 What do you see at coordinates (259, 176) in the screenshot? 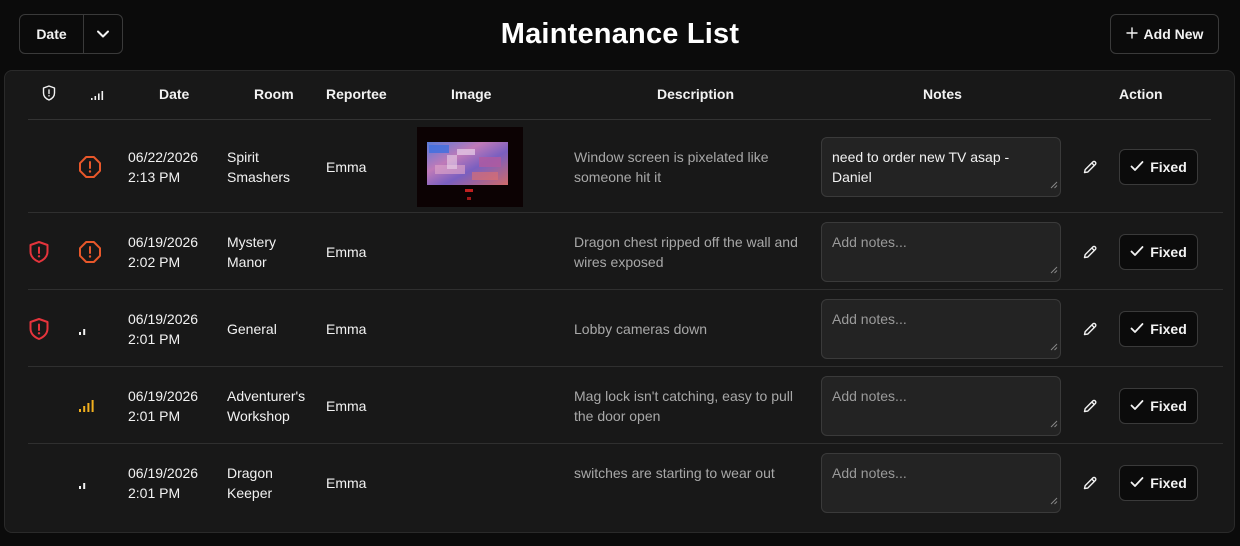
I see `room-line: Smashers` at bounding box center [259, 176].